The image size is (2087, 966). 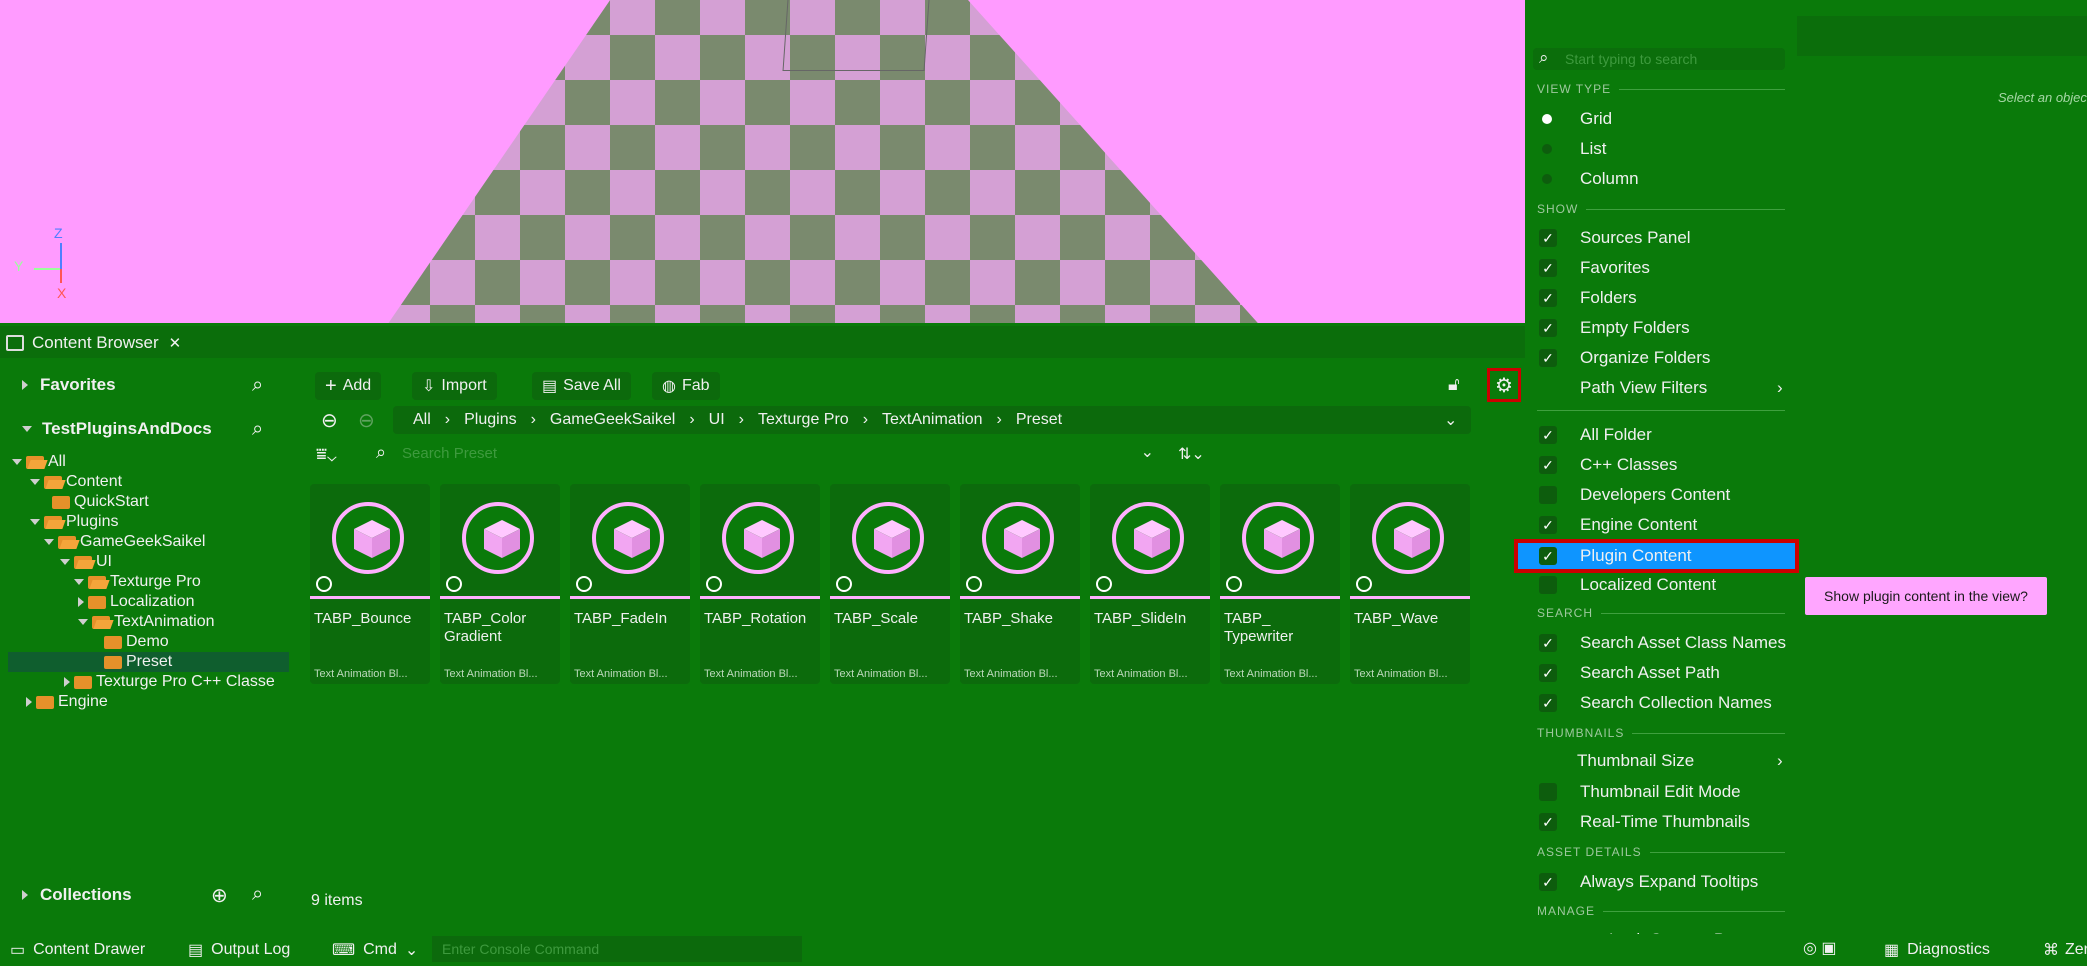 I want to click on menu-item-all-folder: ✓ All Folder, so click(x=1660, y=435).